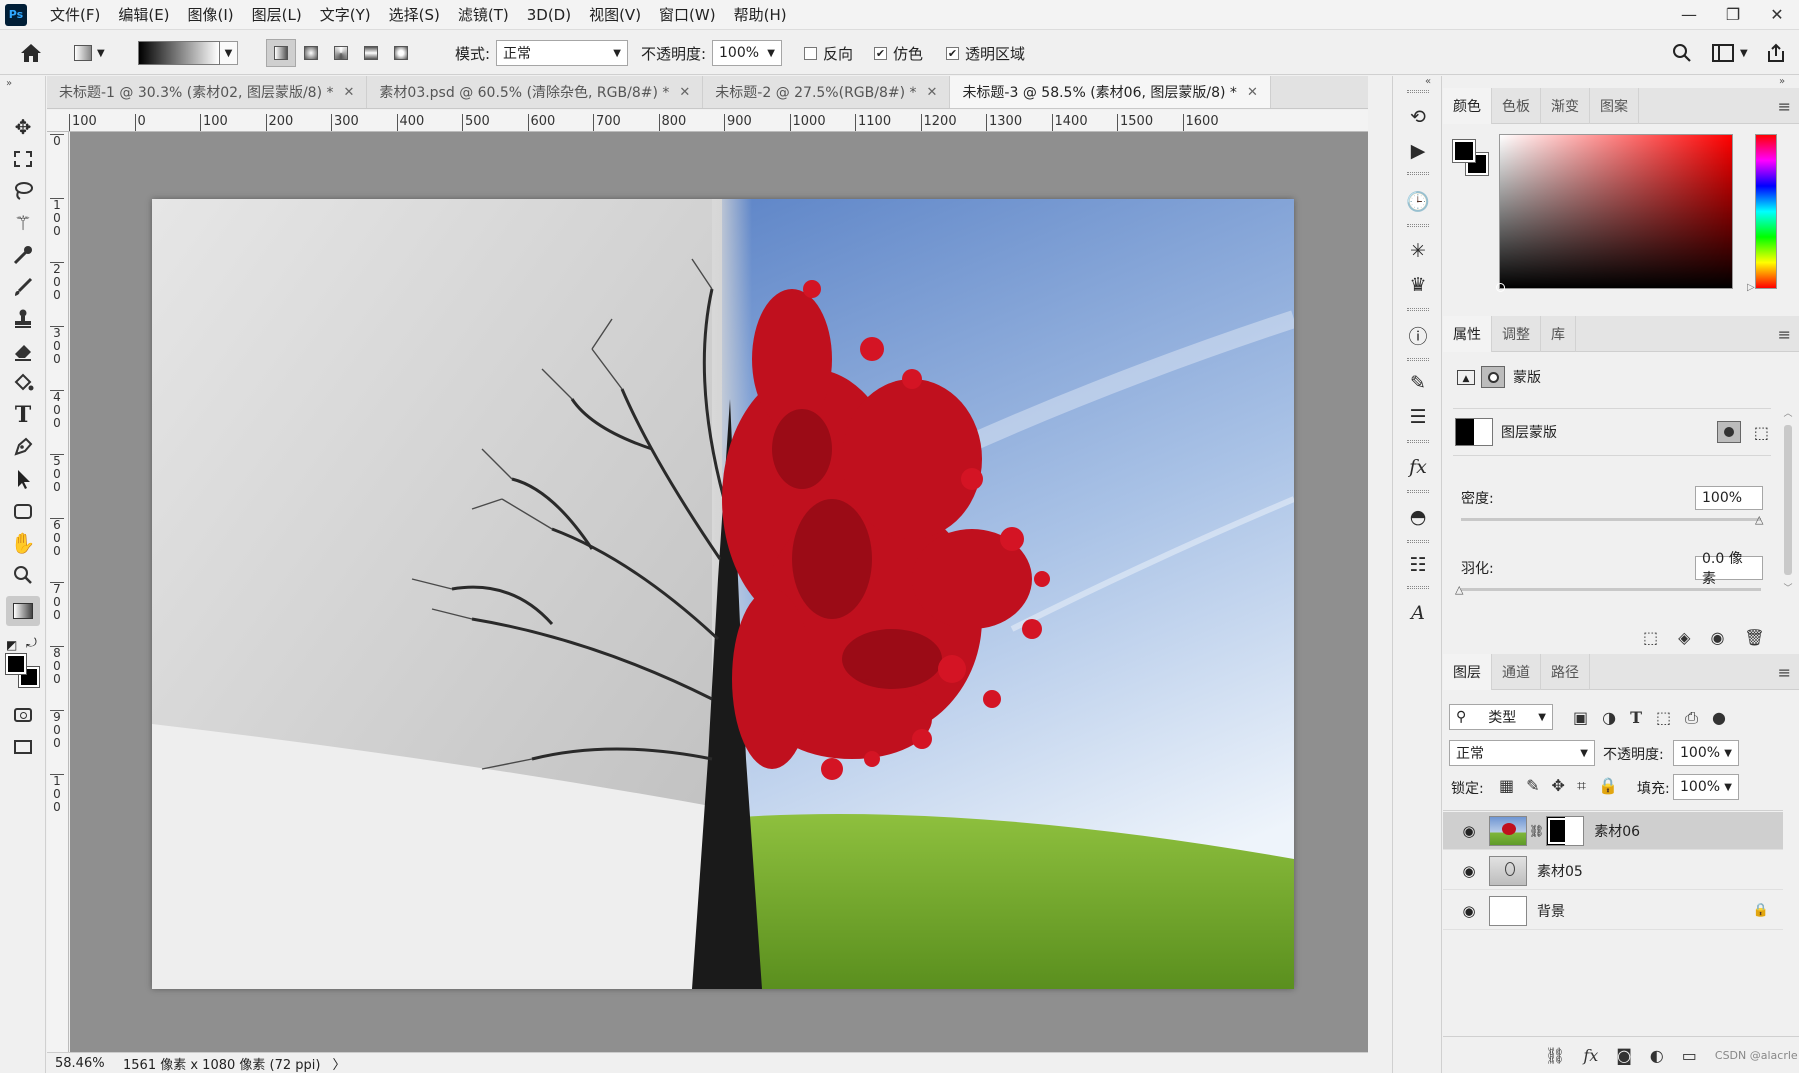  Describe the element at coordinates (1459, 589) in the screenshot. I see `feather-slider-handle: △` at that location.